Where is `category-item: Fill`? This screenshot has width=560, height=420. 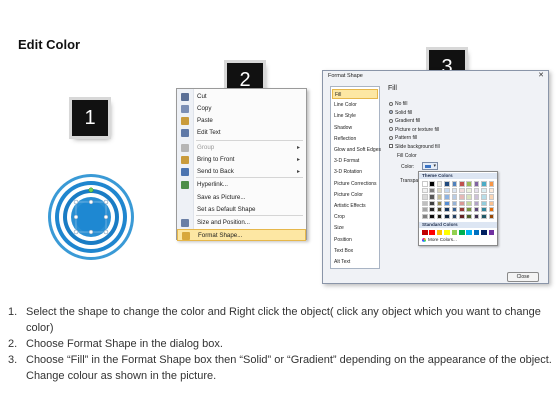
category-item: Fill is located at coordinates (355, 94).